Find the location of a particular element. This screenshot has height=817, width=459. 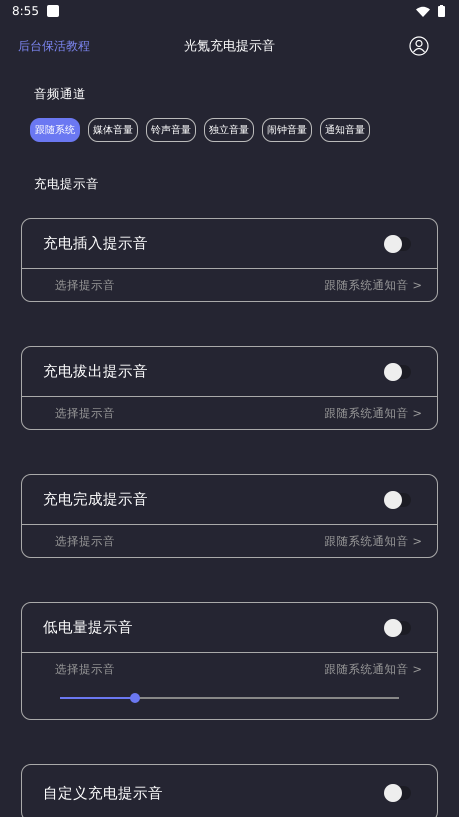

channel-chip: 跟随系统 is located at coordinates (55, 130).